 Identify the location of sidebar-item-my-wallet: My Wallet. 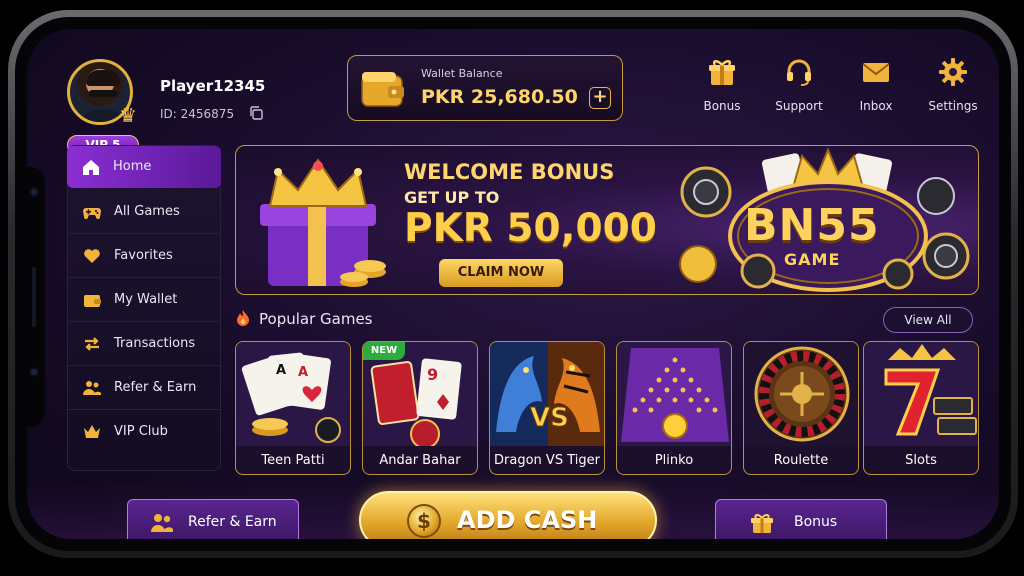
(144, 300).